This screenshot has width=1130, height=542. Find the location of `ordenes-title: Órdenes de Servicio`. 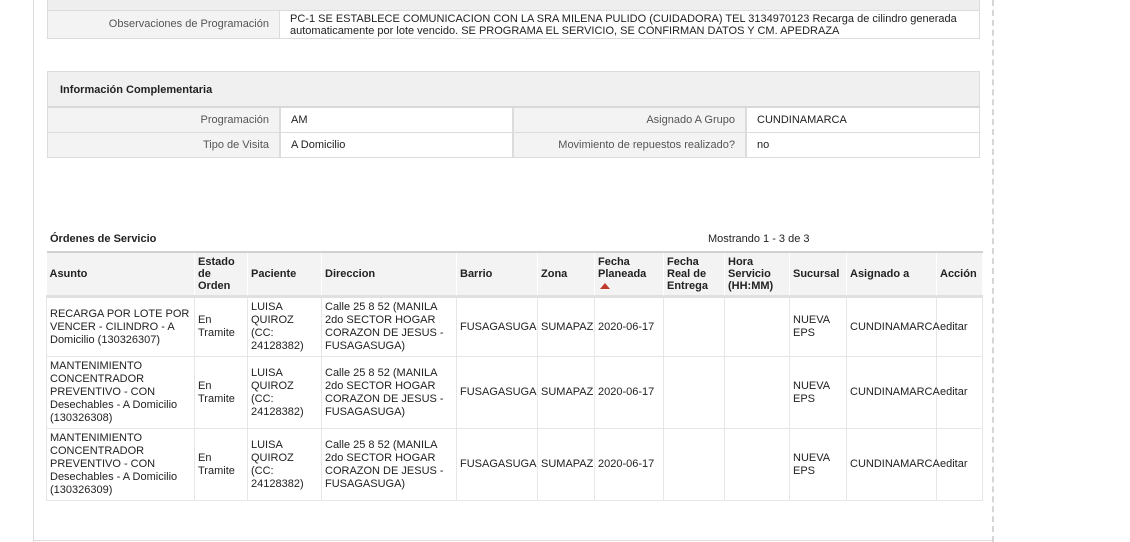

ordenes-title: Órdenes de Servicio is located at coordinates (103, 239).